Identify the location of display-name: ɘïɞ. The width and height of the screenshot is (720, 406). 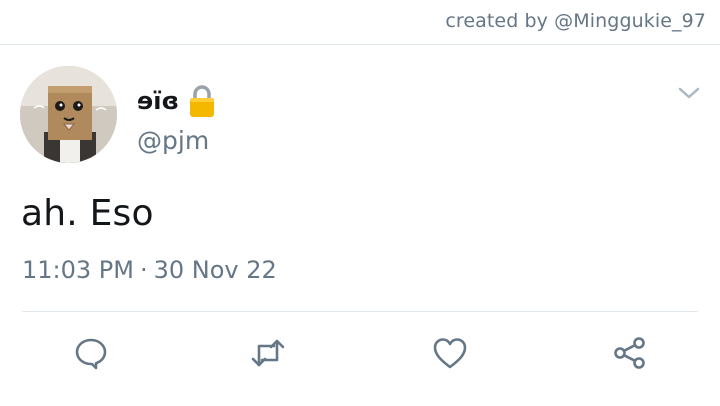
(158, 101).